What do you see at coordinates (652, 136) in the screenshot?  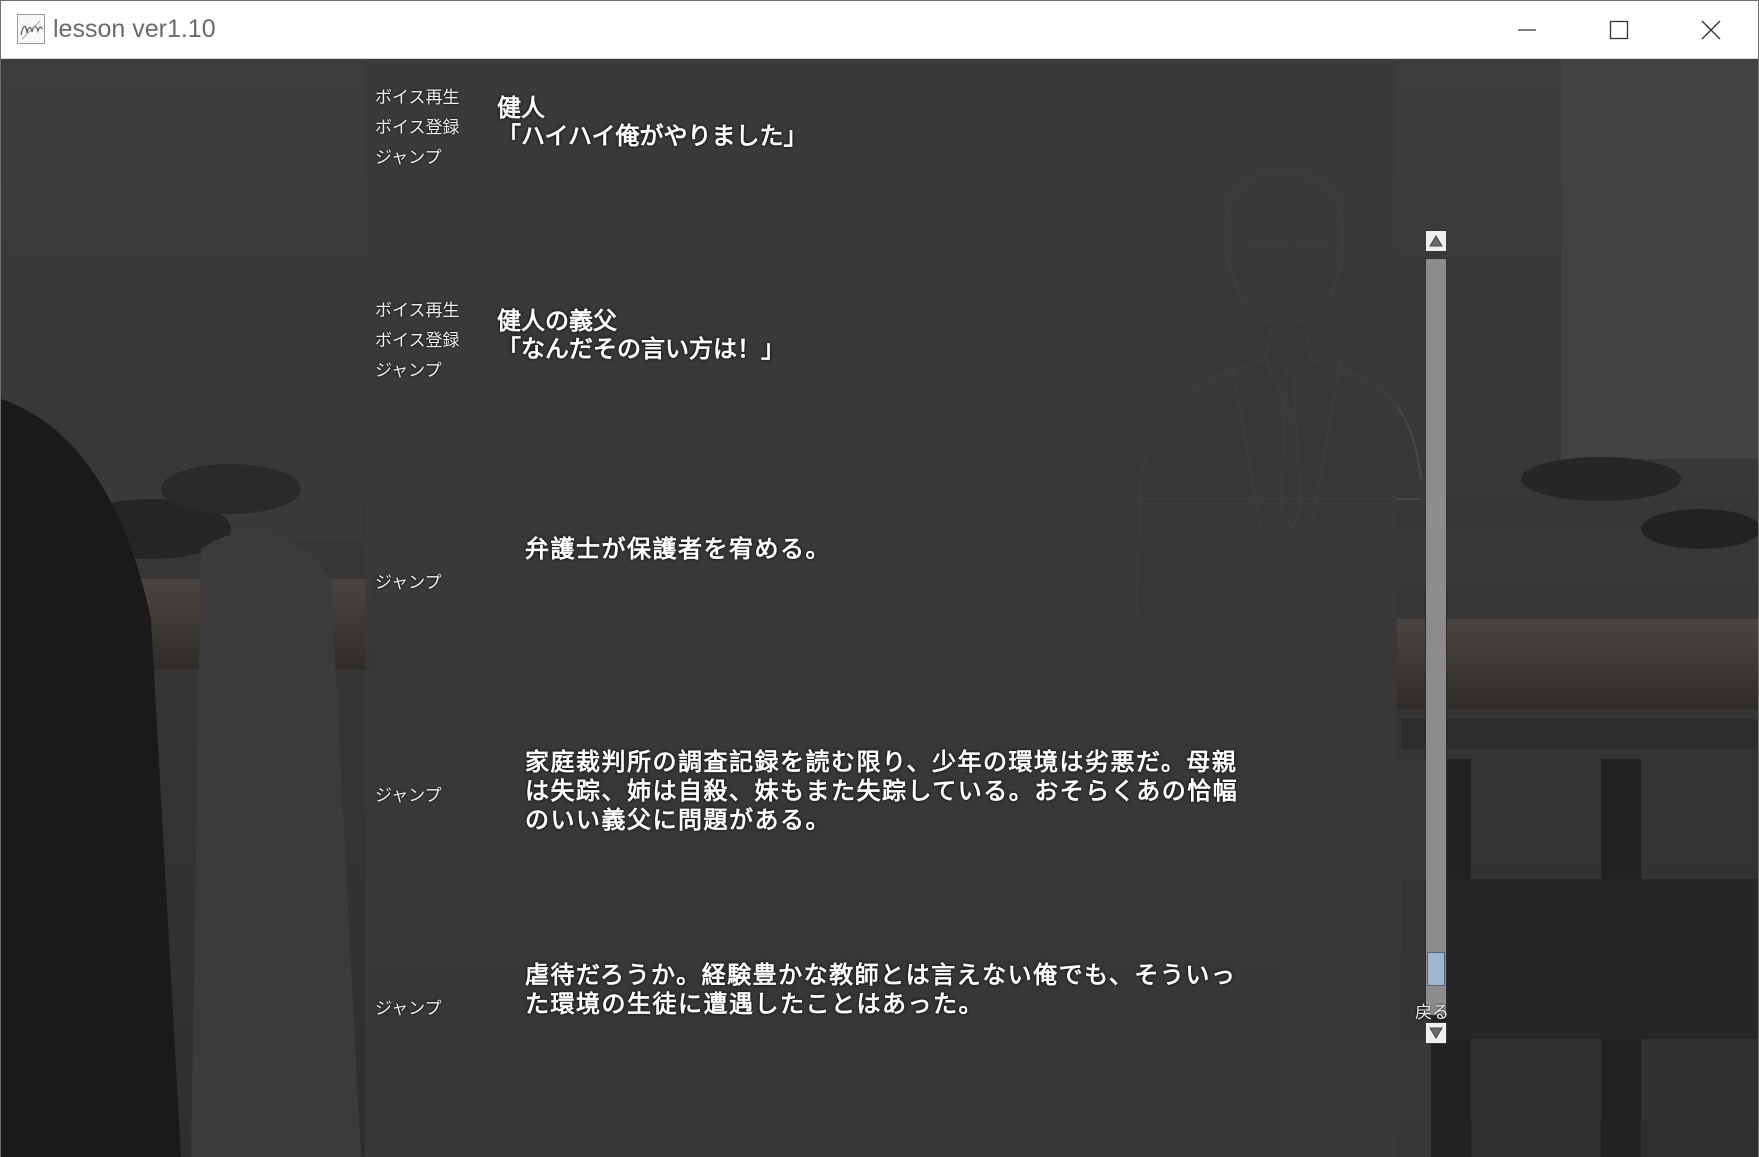 I see `dialogue-text: 「ハイハイ俺がやりました」` at bounding box center [652, 136].